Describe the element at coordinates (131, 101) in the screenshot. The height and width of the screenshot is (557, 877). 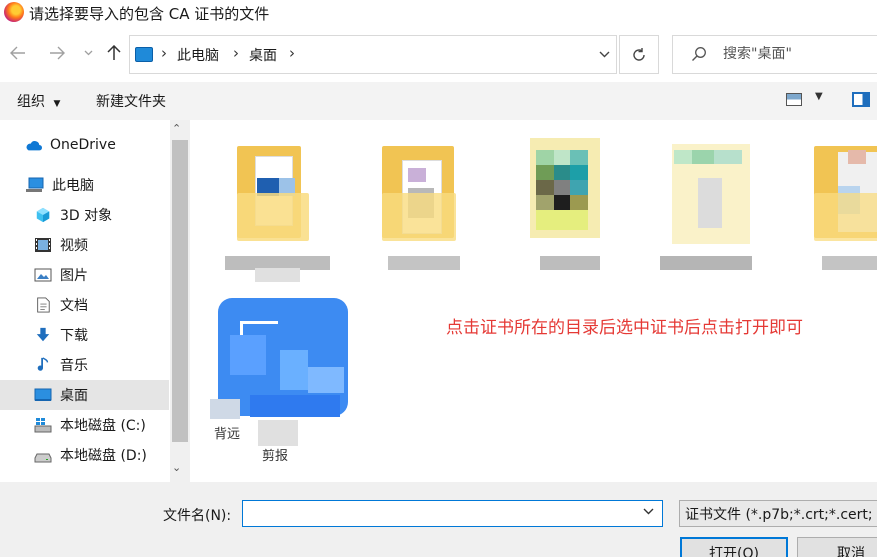
I see `new-folder-button: 新建文件夹` at that location.